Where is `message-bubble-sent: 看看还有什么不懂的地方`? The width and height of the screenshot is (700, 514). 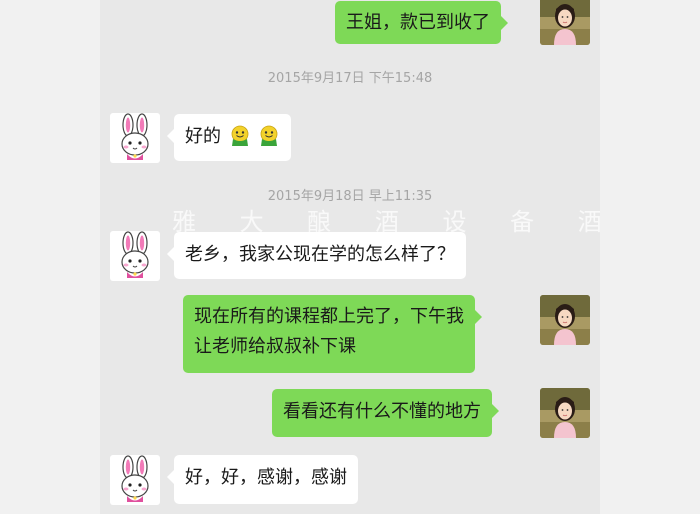 message-bubble-sent: 看看还有什么不懂的地方 is located at coordinates (385, 413).